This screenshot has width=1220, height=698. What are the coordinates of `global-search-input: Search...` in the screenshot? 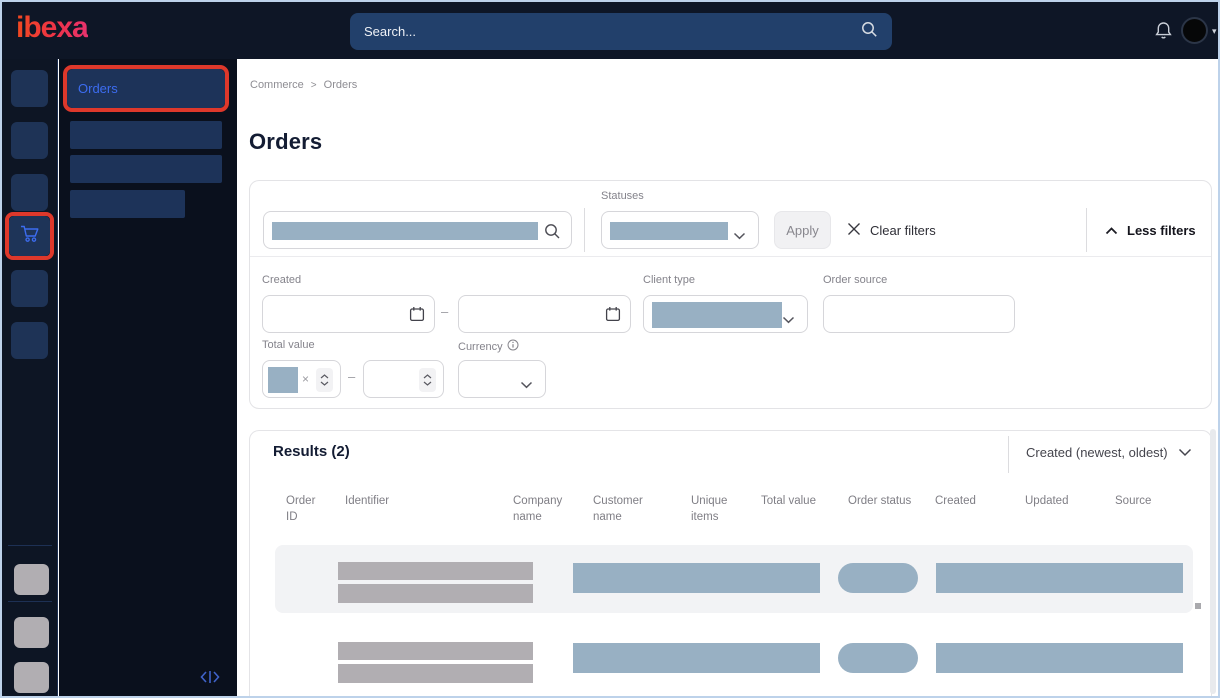 It's located at (621, 31).